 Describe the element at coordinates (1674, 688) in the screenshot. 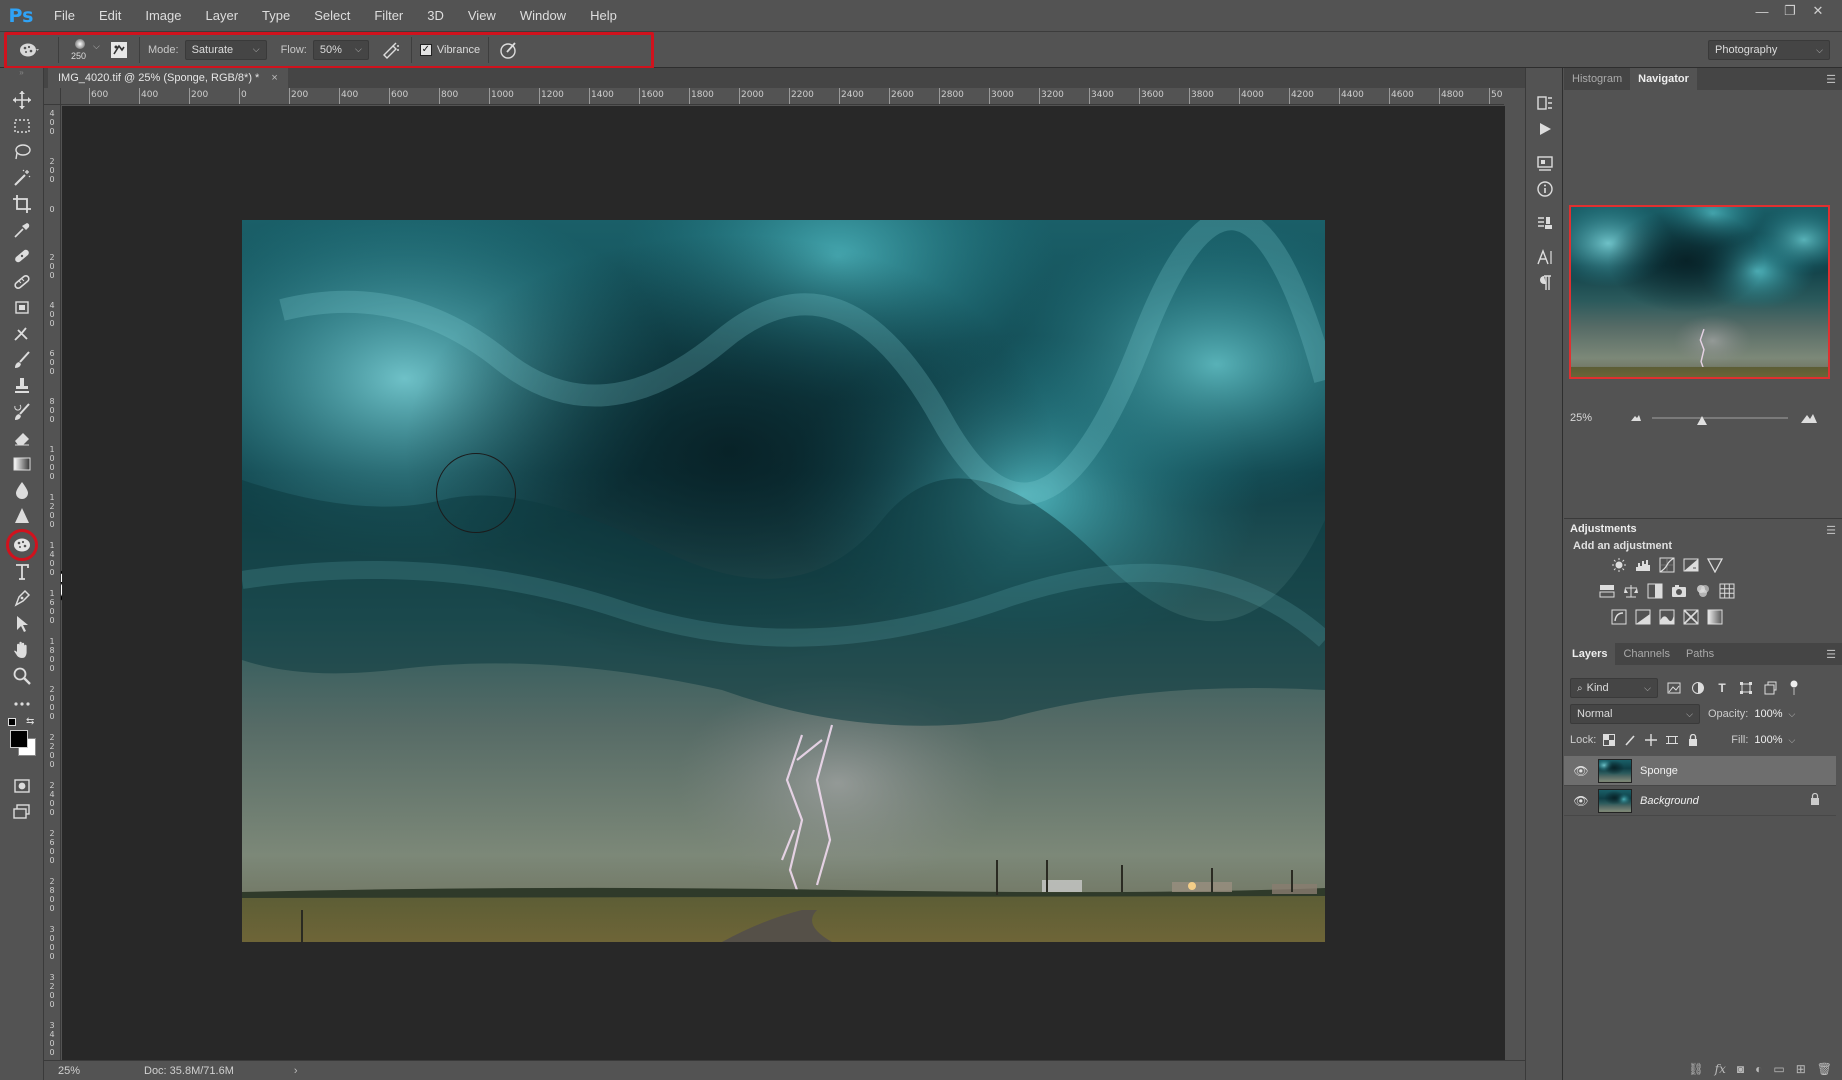

I see `pixel-filter-icon` at that location.